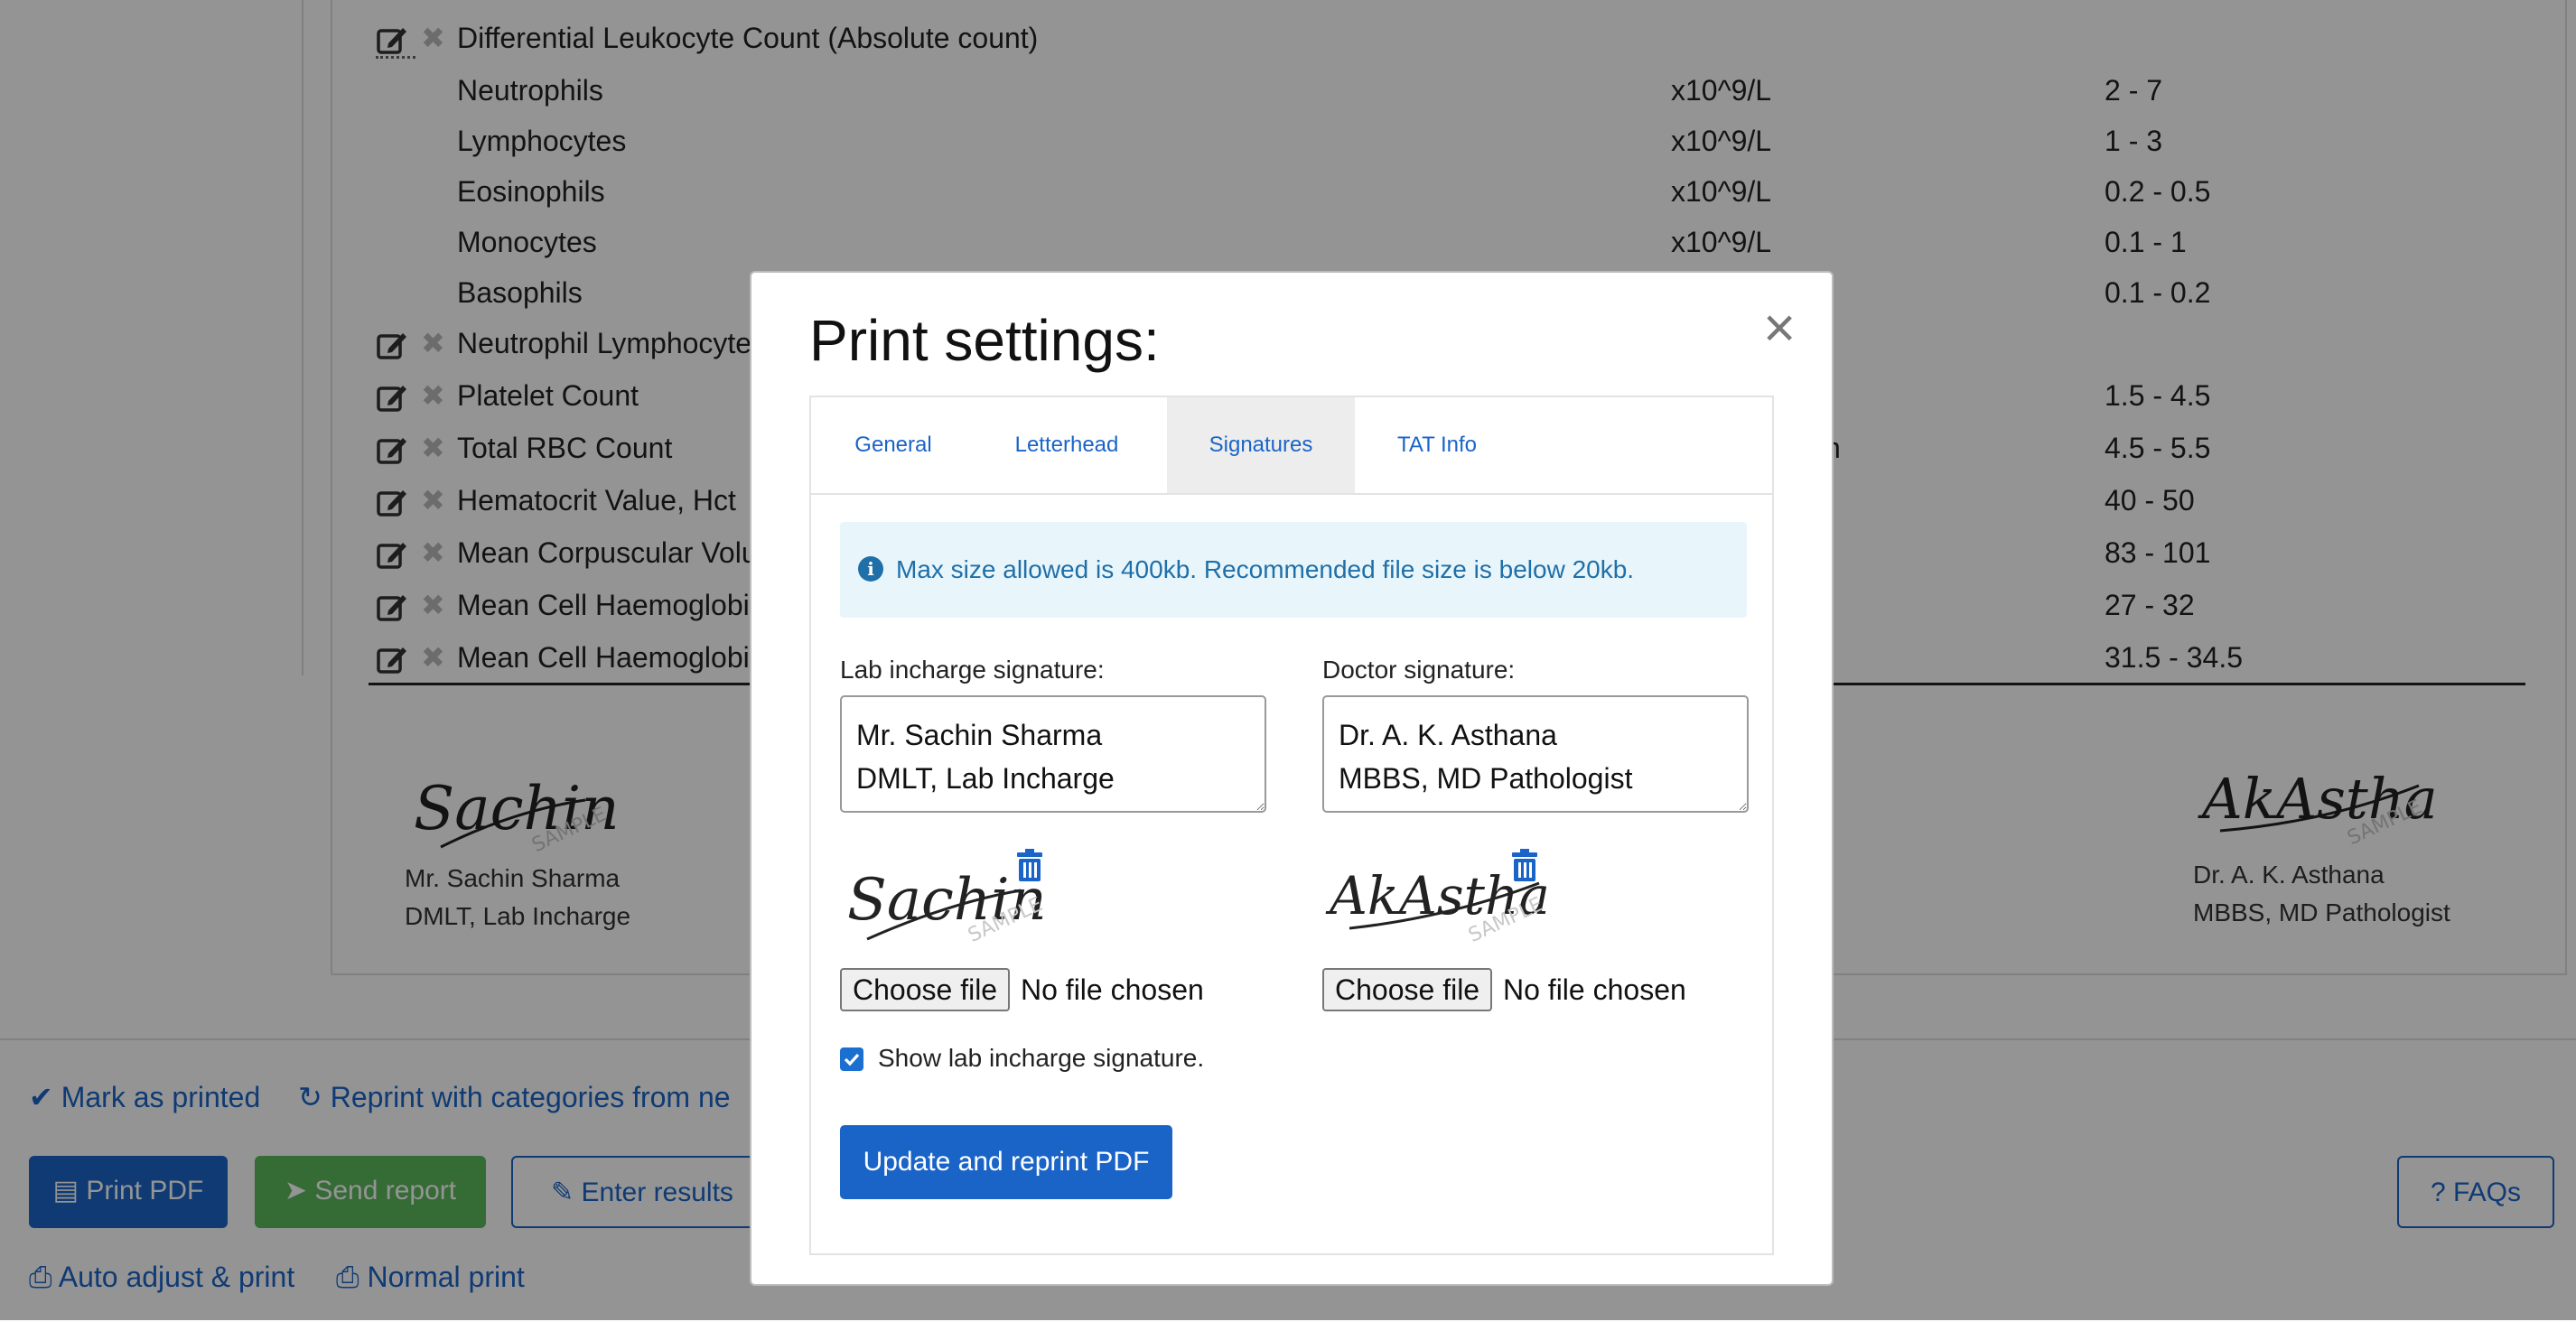 The image size is (2576, 1322). I want to click on lab-signature-label: Lab incharge signature:, so click(973, 670).